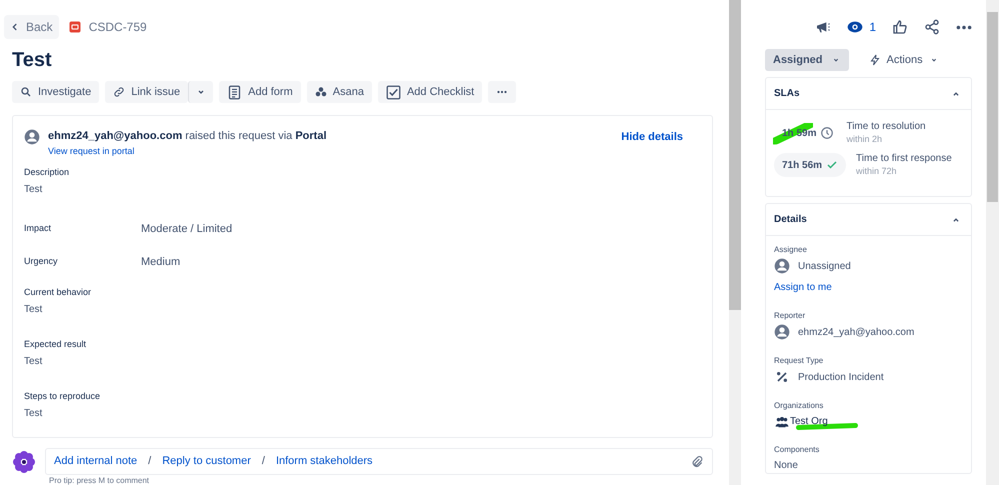 Image resolution: width=999 pixels, height=485 pixels. I want to click on checkmark-icon, so click(832, 165).